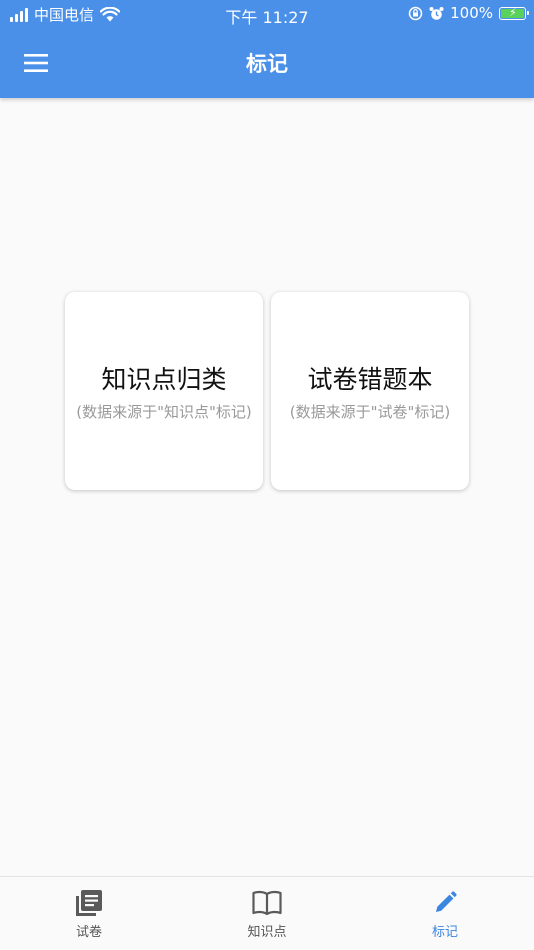  Describe the element at coordinates (370, 379) in the screenshot. I see `card-title: 试卷错题本` at that location.